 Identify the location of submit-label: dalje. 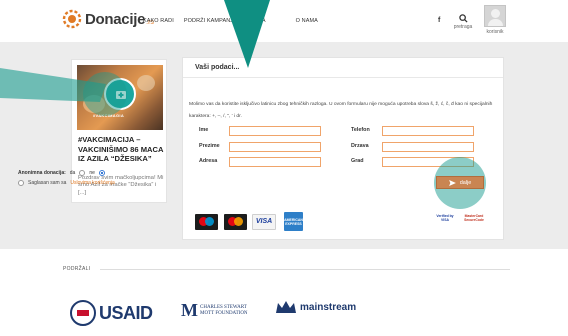
(465, 182).